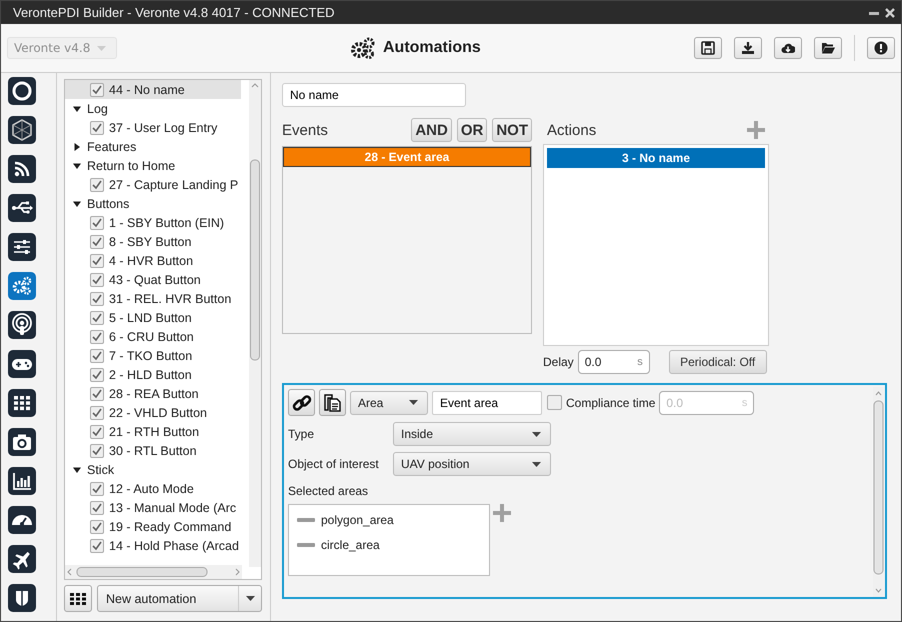 This screenshot has width=902, height=622. What do you see at coordinates (153, 279) in the screenshot?
I see `tree-item: 43 - Quat Button` at bounding box center [153, 279].